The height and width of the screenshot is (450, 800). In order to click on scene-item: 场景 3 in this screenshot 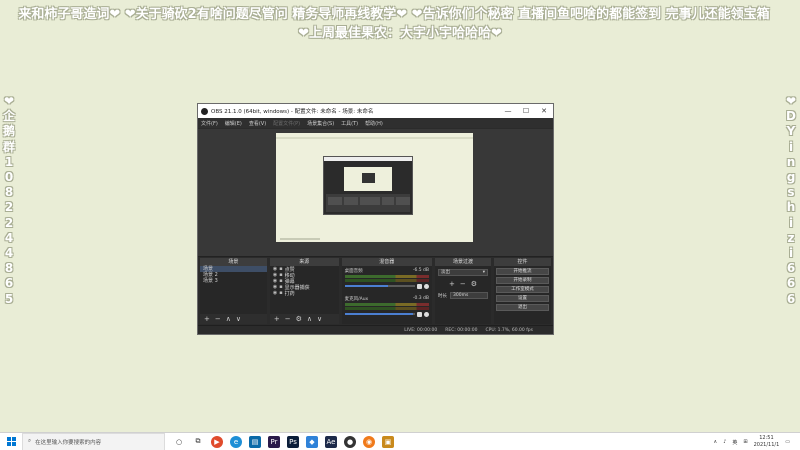, I will do `click(233, 281)`.